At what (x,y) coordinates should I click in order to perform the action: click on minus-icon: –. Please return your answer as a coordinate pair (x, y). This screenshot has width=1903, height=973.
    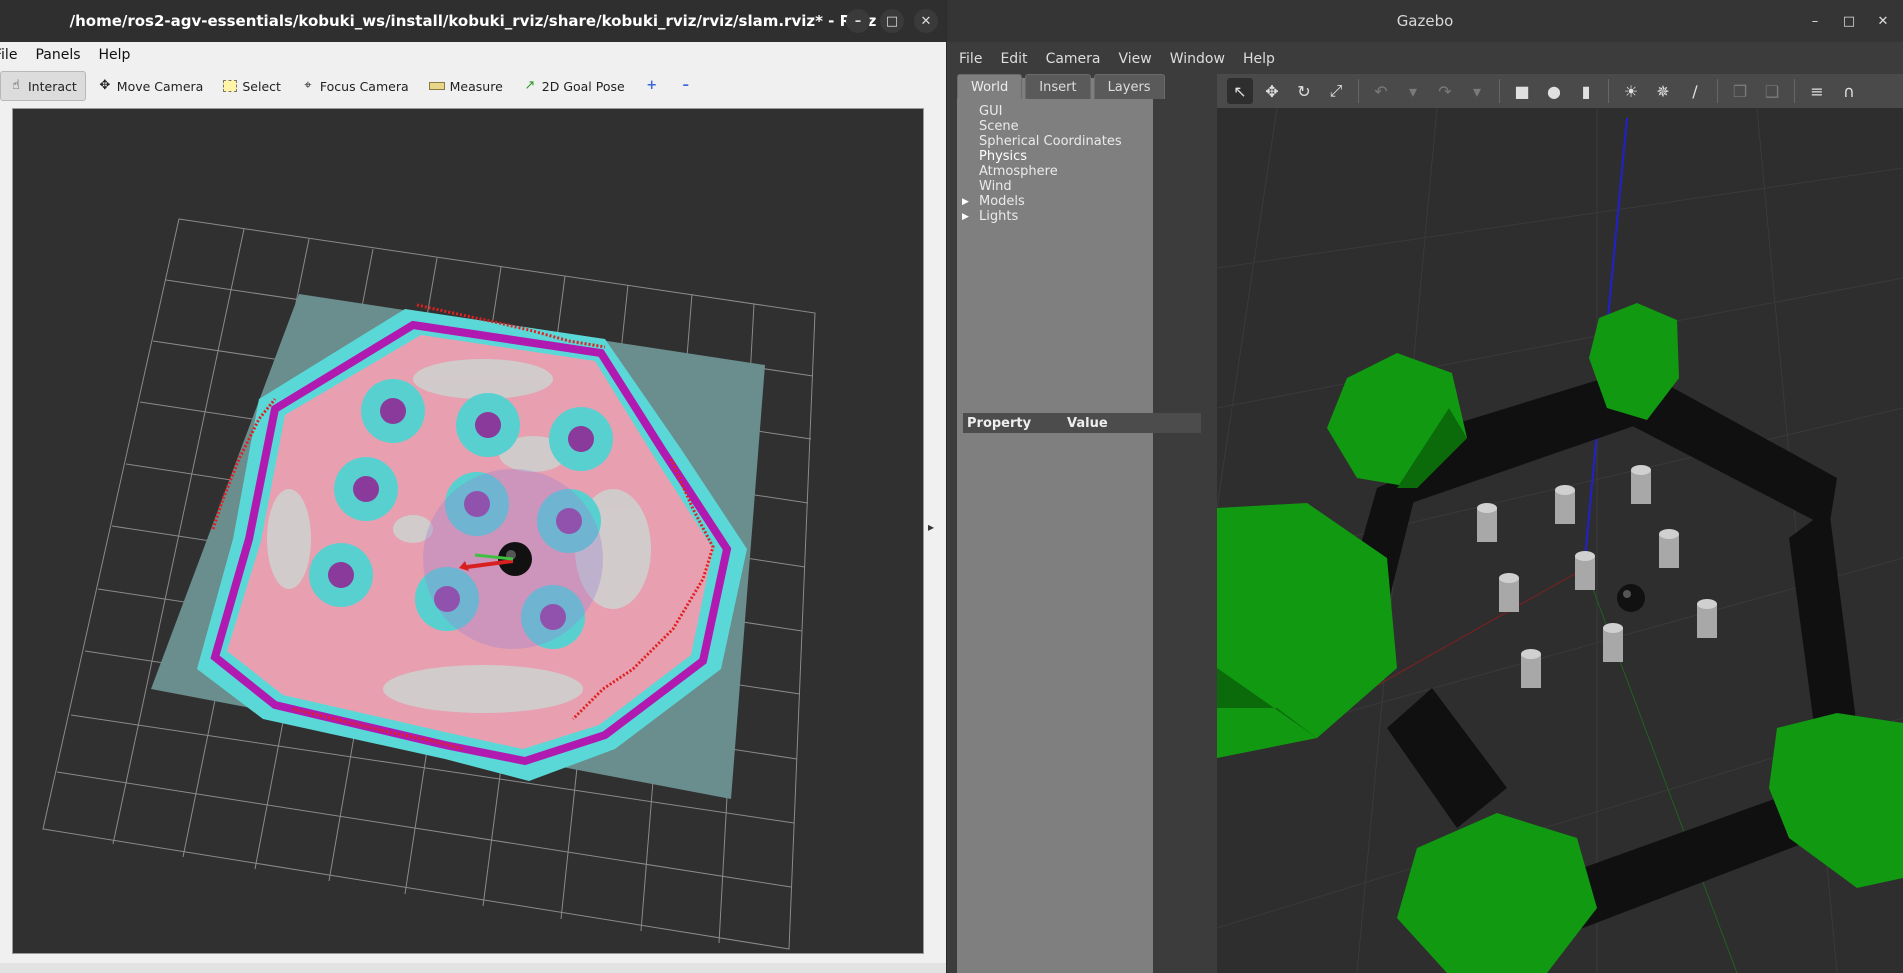
    Looking at the image, I should click on (685, 85).